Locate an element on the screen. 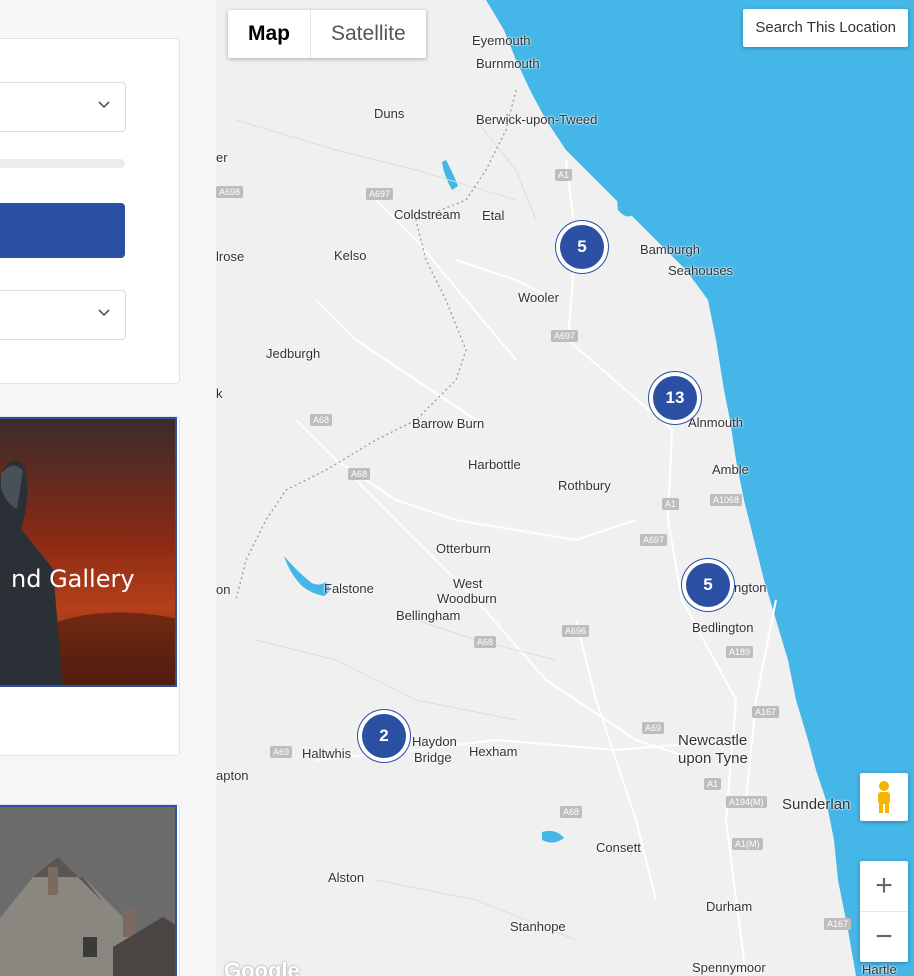  street-view-pegman-button is located at coordinates (884, 797).